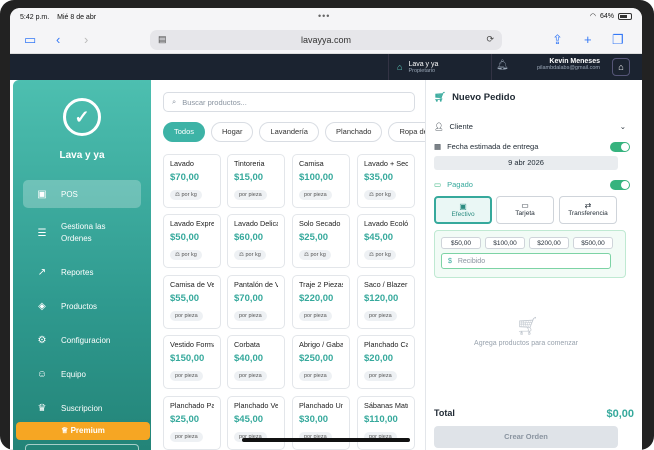 Image resolution: width=654 pixels, height=450 pixels. Describe the element at coordinates (463, 206) in the screenshot. I see `cash-icon: ▣` at that location.